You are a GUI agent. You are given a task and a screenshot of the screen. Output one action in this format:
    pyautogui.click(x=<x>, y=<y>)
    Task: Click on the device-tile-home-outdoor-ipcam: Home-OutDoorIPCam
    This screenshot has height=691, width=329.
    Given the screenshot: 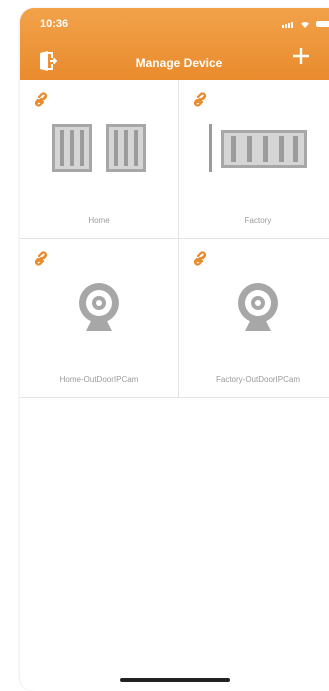 What is the action you would take?
    pyautogui.click(x=99, y=318)
    